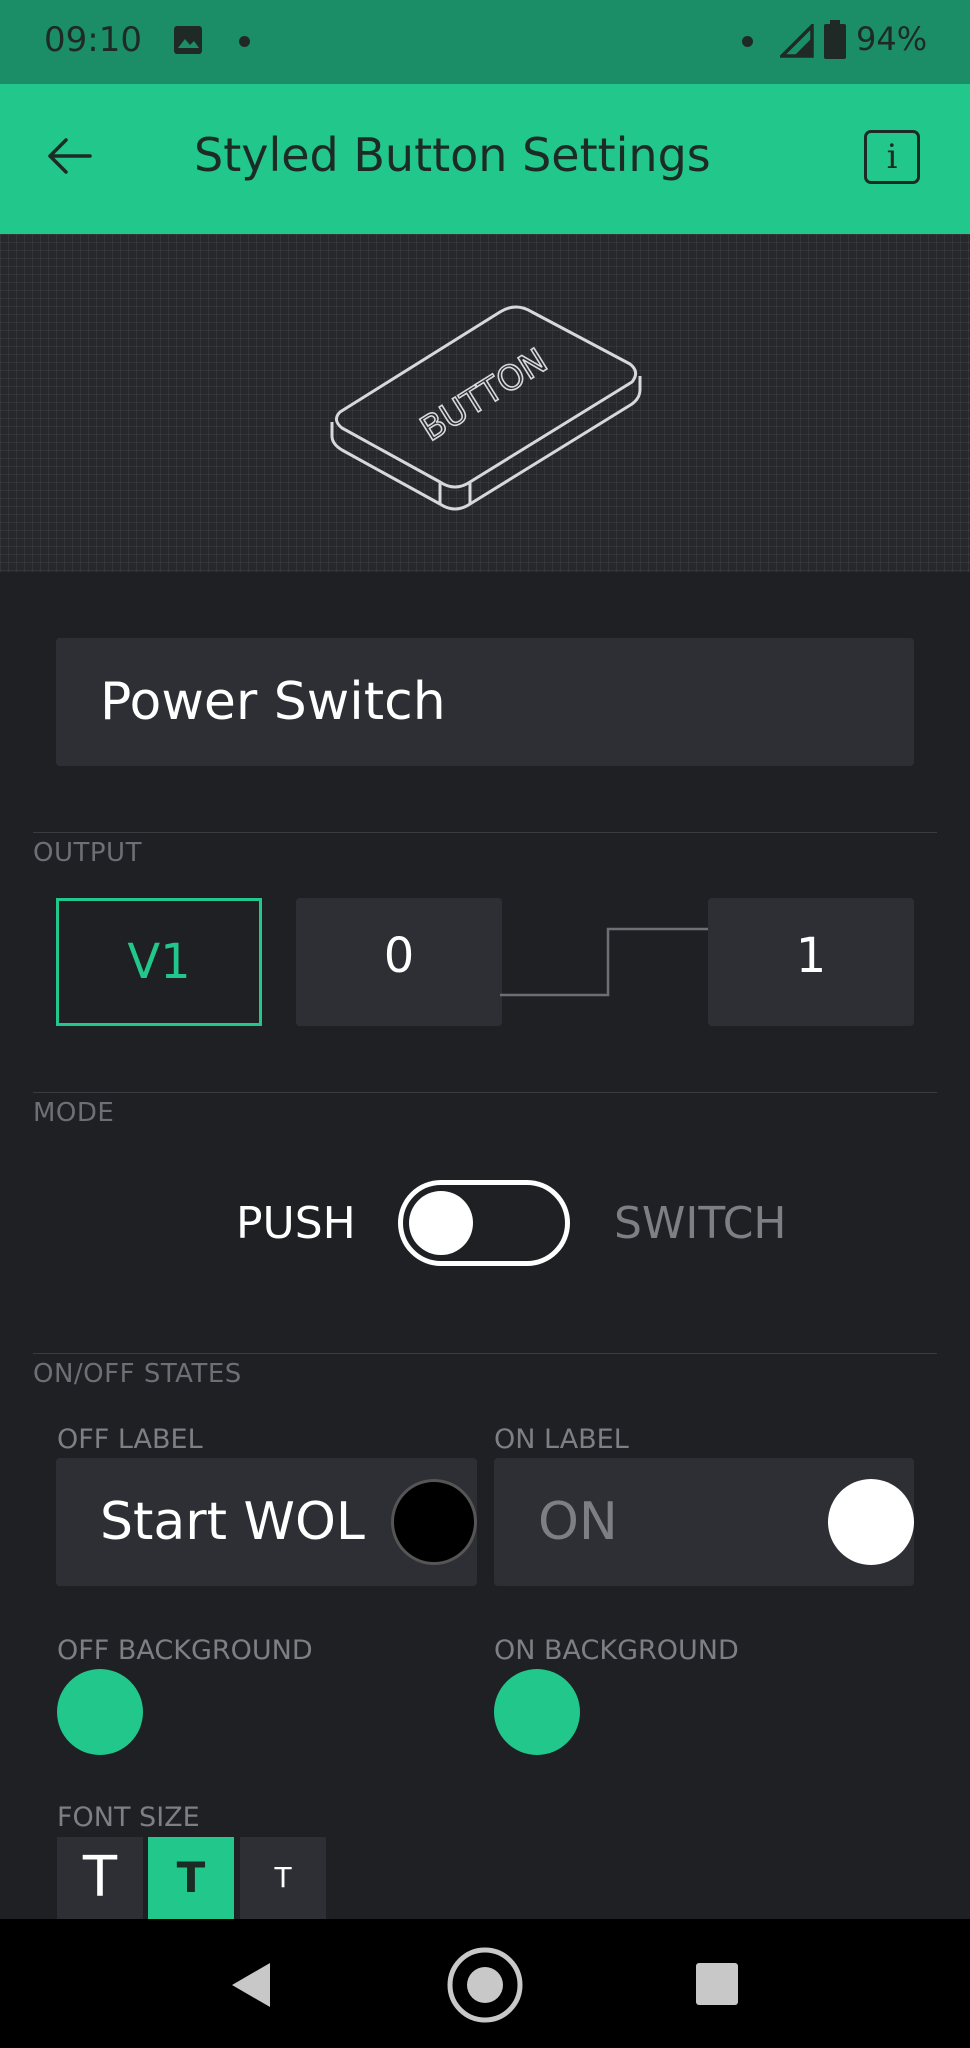  What do you see at coordinates (69, 156) in the screenshot?
I see `back-arrow-icon` at bounding box center [69, 156].